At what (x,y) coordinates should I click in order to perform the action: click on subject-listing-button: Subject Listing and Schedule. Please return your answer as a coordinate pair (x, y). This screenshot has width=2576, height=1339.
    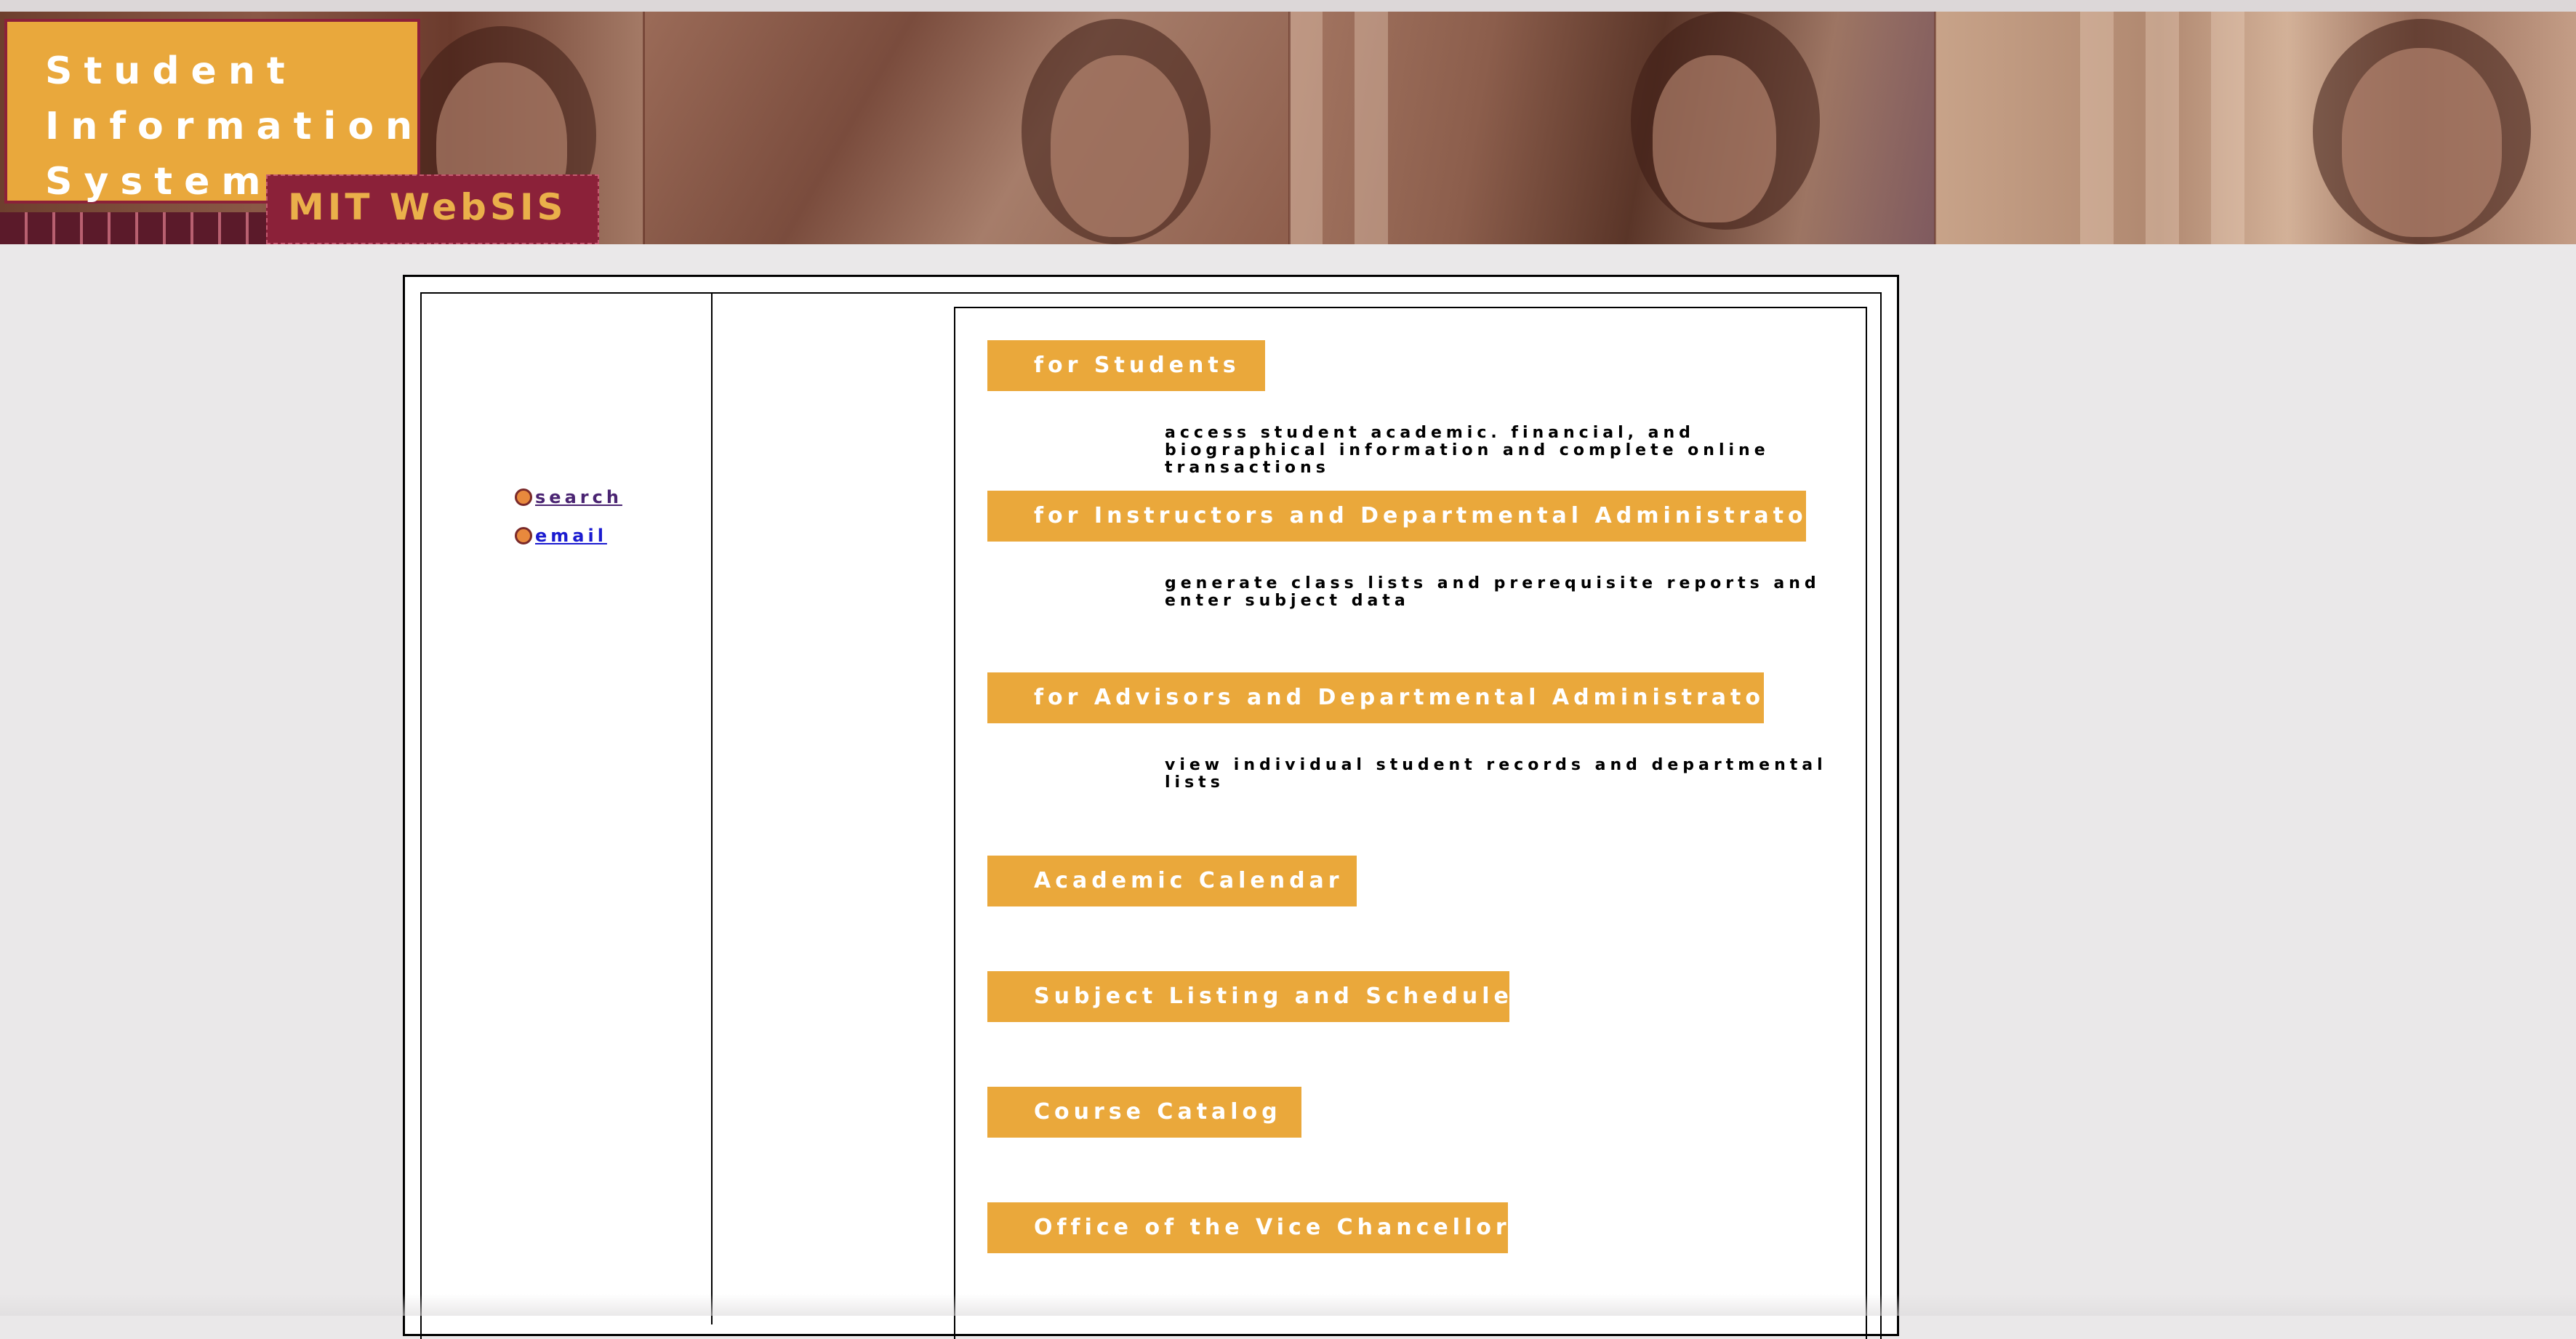
    Looking at the image, I should click on (1248, 996).